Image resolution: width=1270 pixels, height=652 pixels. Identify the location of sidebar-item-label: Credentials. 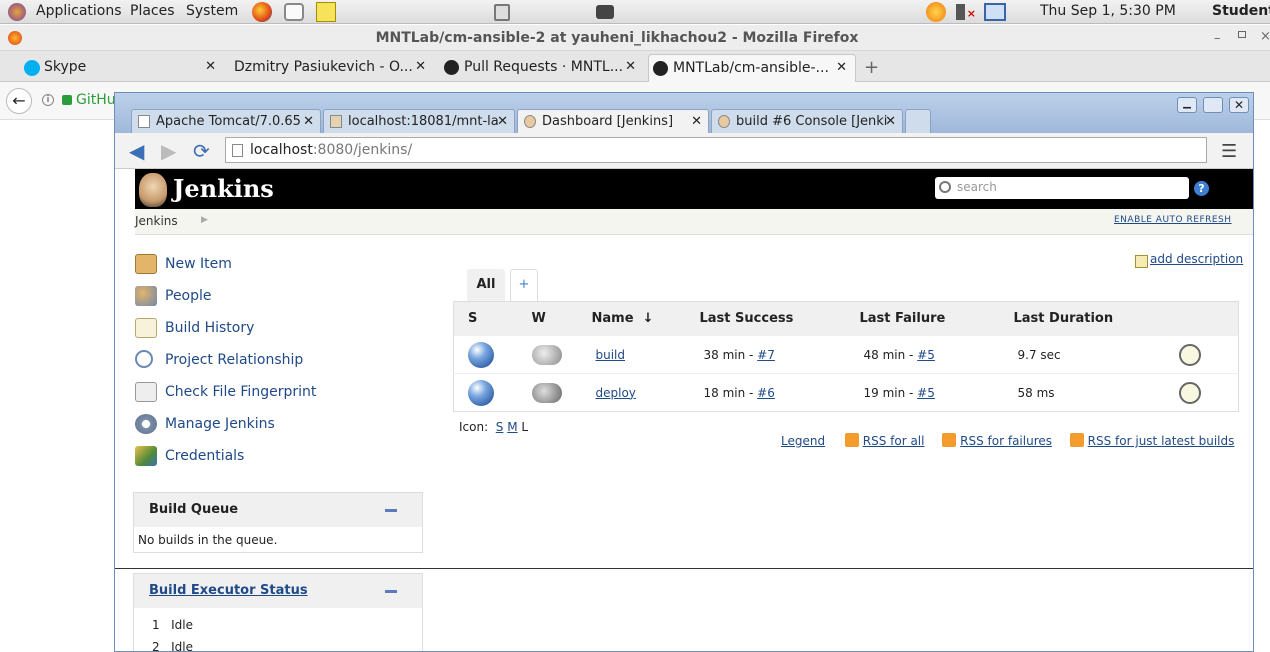
(205, 456).